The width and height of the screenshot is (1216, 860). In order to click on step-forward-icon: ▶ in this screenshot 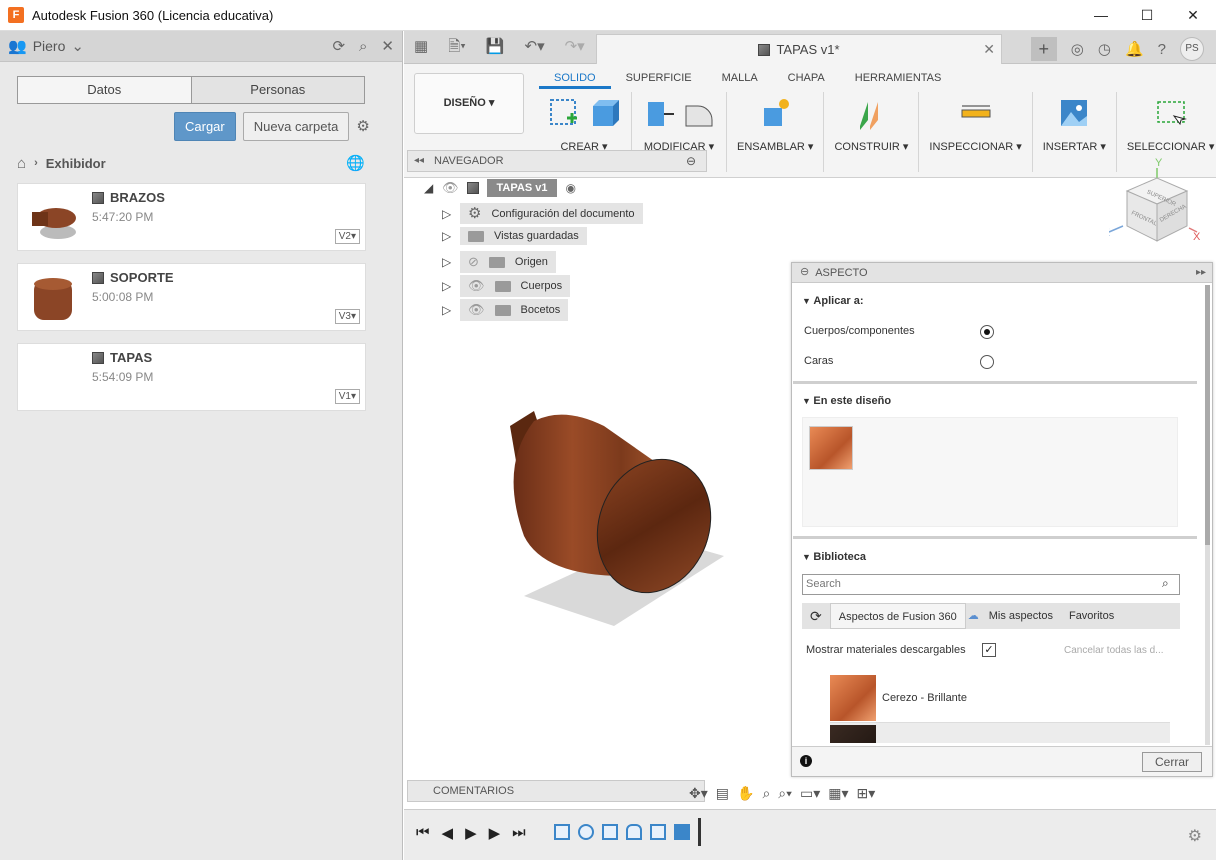, I will do `click(495, 833)`.